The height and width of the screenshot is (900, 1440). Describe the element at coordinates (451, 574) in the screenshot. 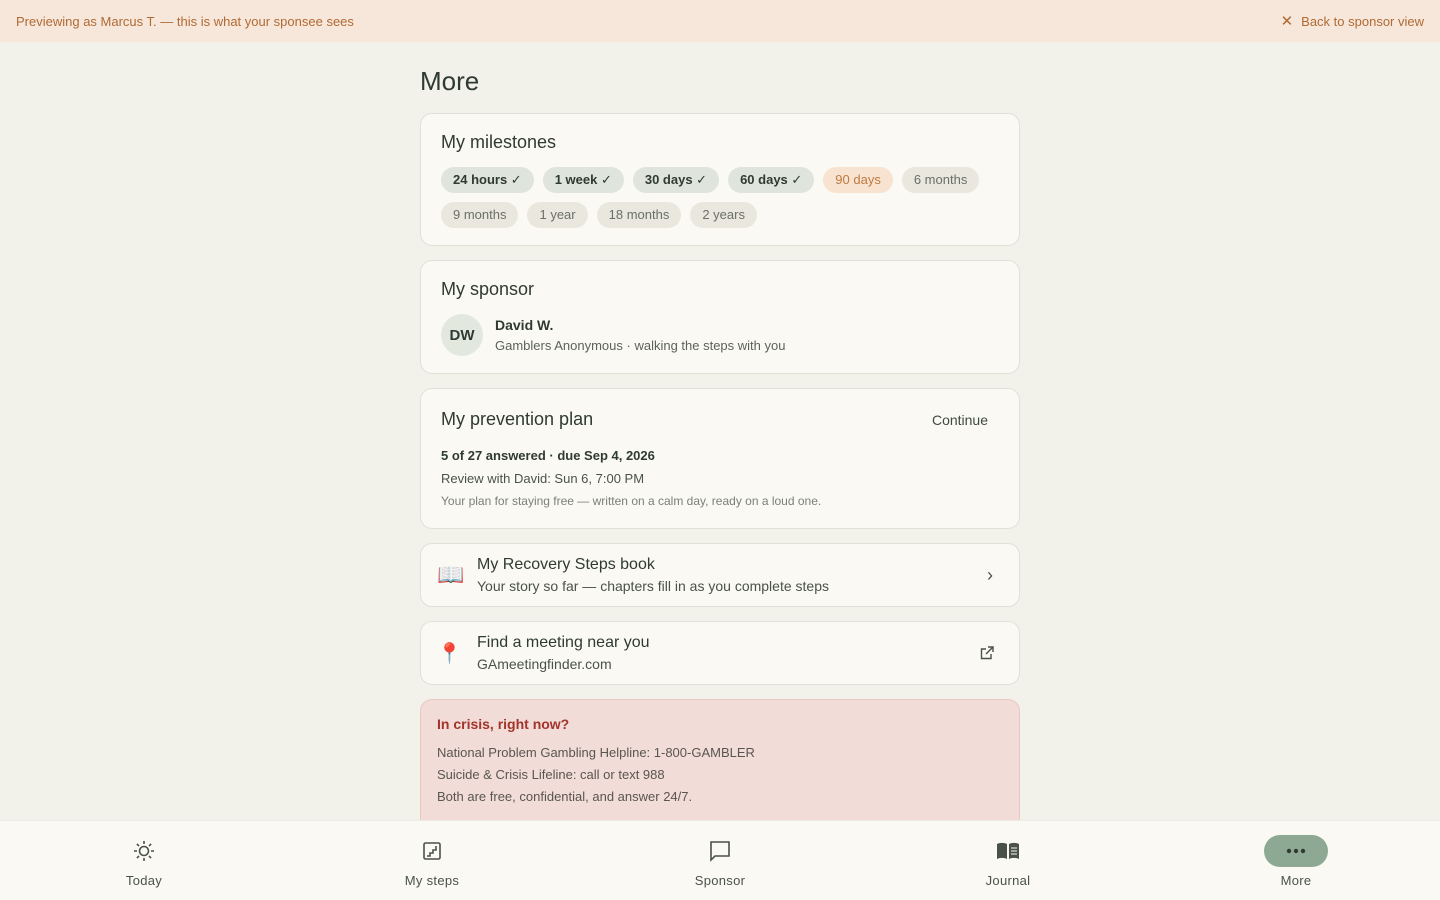

I see `open-book-icon: 📖` at that location.